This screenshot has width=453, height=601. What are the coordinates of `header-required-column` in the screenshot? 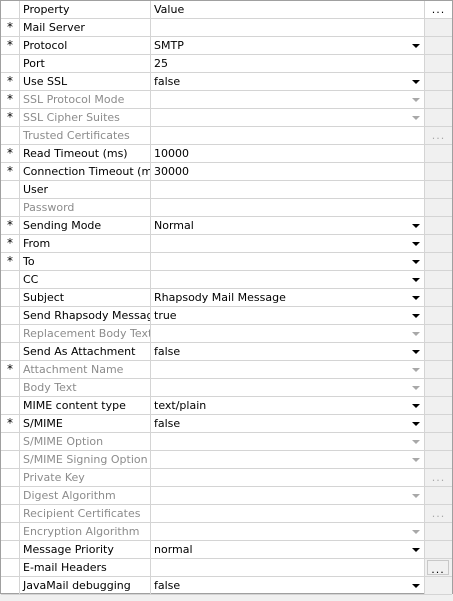 It's located at (10, 10).